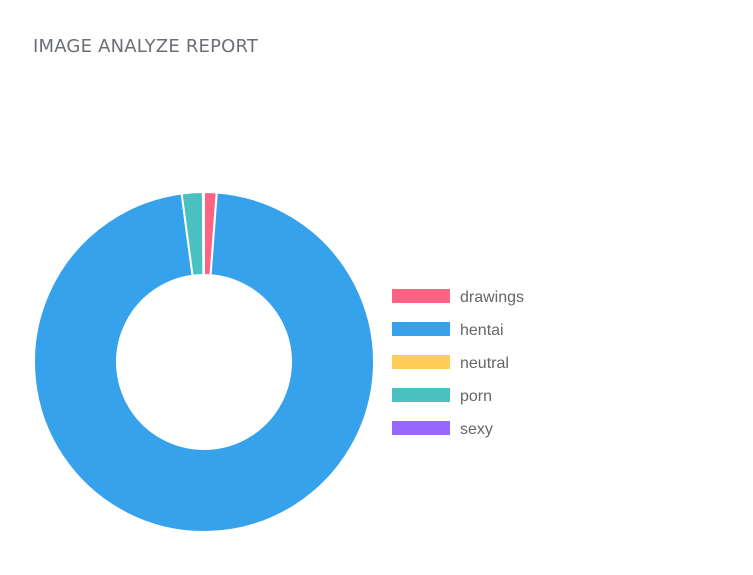 The height and width of the screenshot is (575, 753). I want to click on legend-label-hentai: hentai, so click(482, 330).